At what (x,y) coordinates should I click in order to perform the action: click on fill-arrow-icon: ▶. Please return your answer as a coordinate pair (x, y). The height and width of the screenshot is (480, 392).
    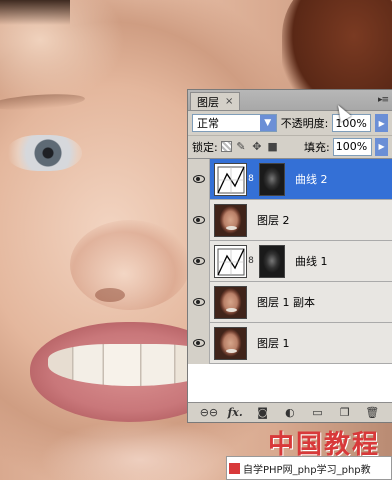
    Looking at the image, I should click on (382, 146).